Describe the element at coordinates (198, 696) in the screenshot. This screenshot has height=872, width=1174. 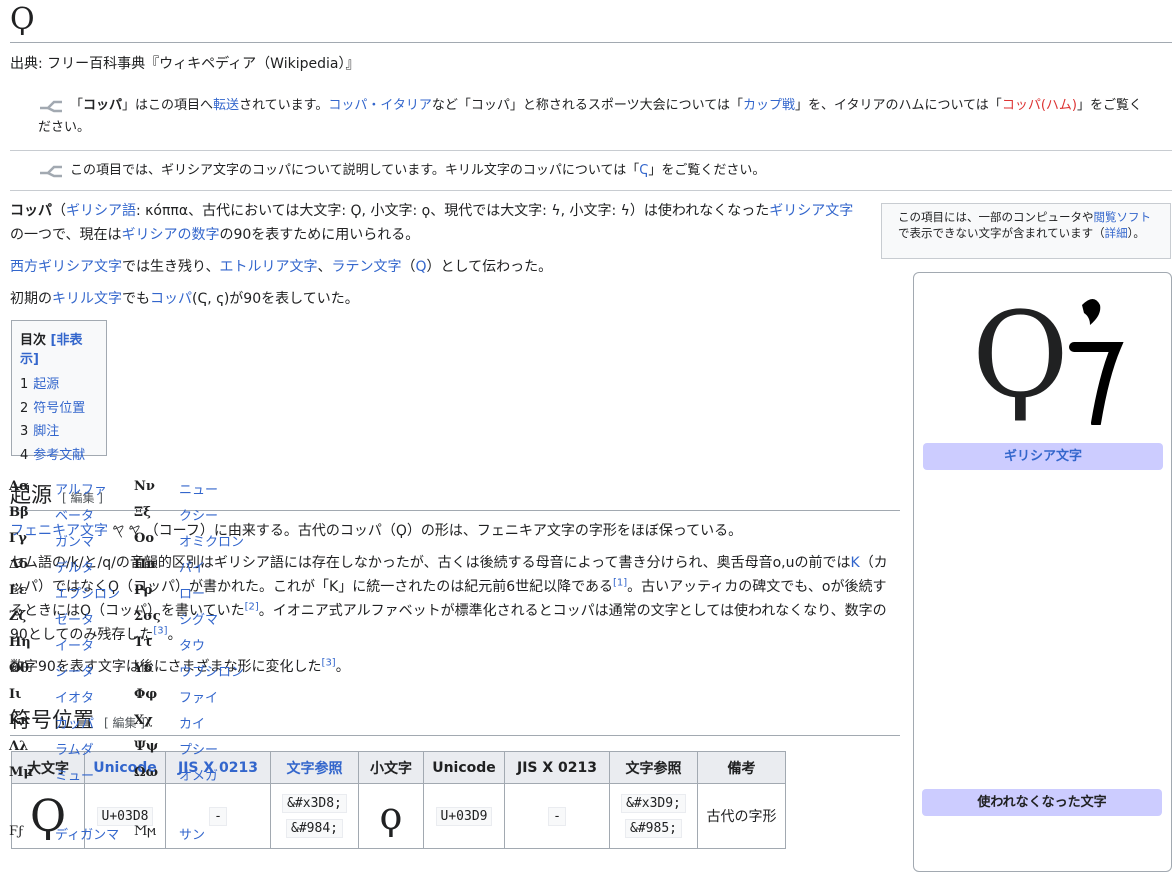
I see `letter-link: ファイ` at that location.